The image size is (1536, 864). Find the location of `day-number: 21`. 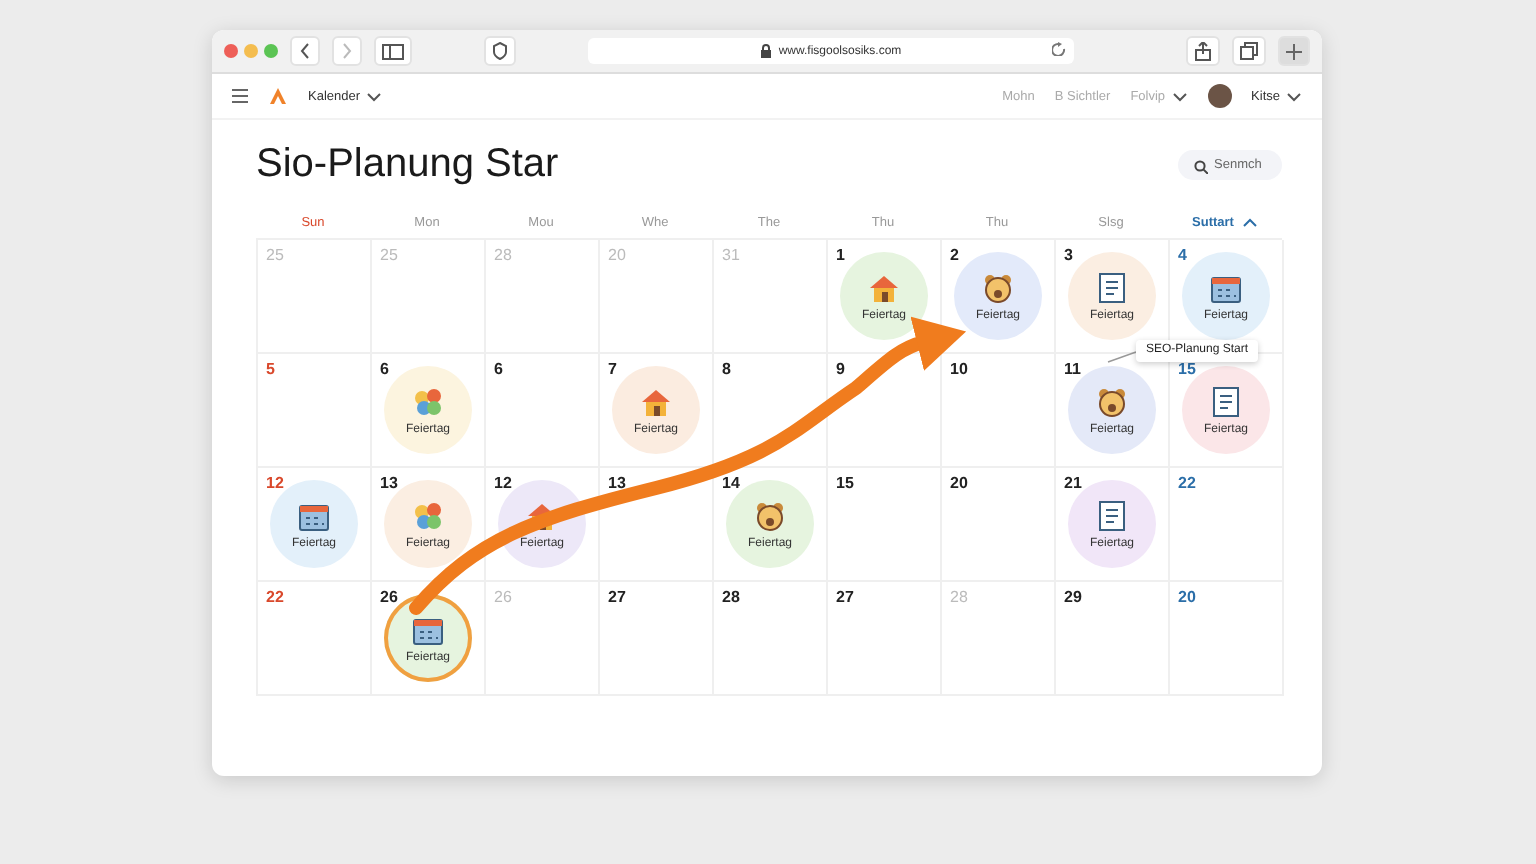

day-number: 21 is located at coordinates (1074, 483).